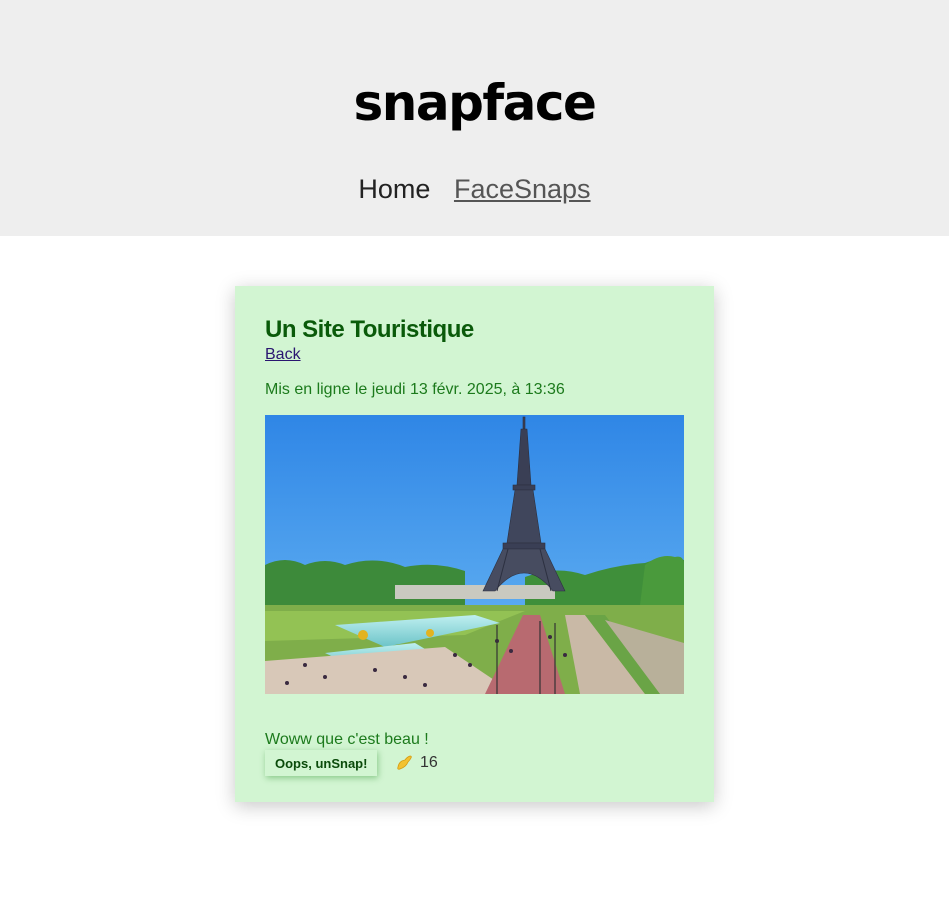 Image resolution: width=949 pixels, height=898 pixels. Describe the element at coordinates (394, 189) in the screenshot. I see `nav-link-home: Home` at that location.